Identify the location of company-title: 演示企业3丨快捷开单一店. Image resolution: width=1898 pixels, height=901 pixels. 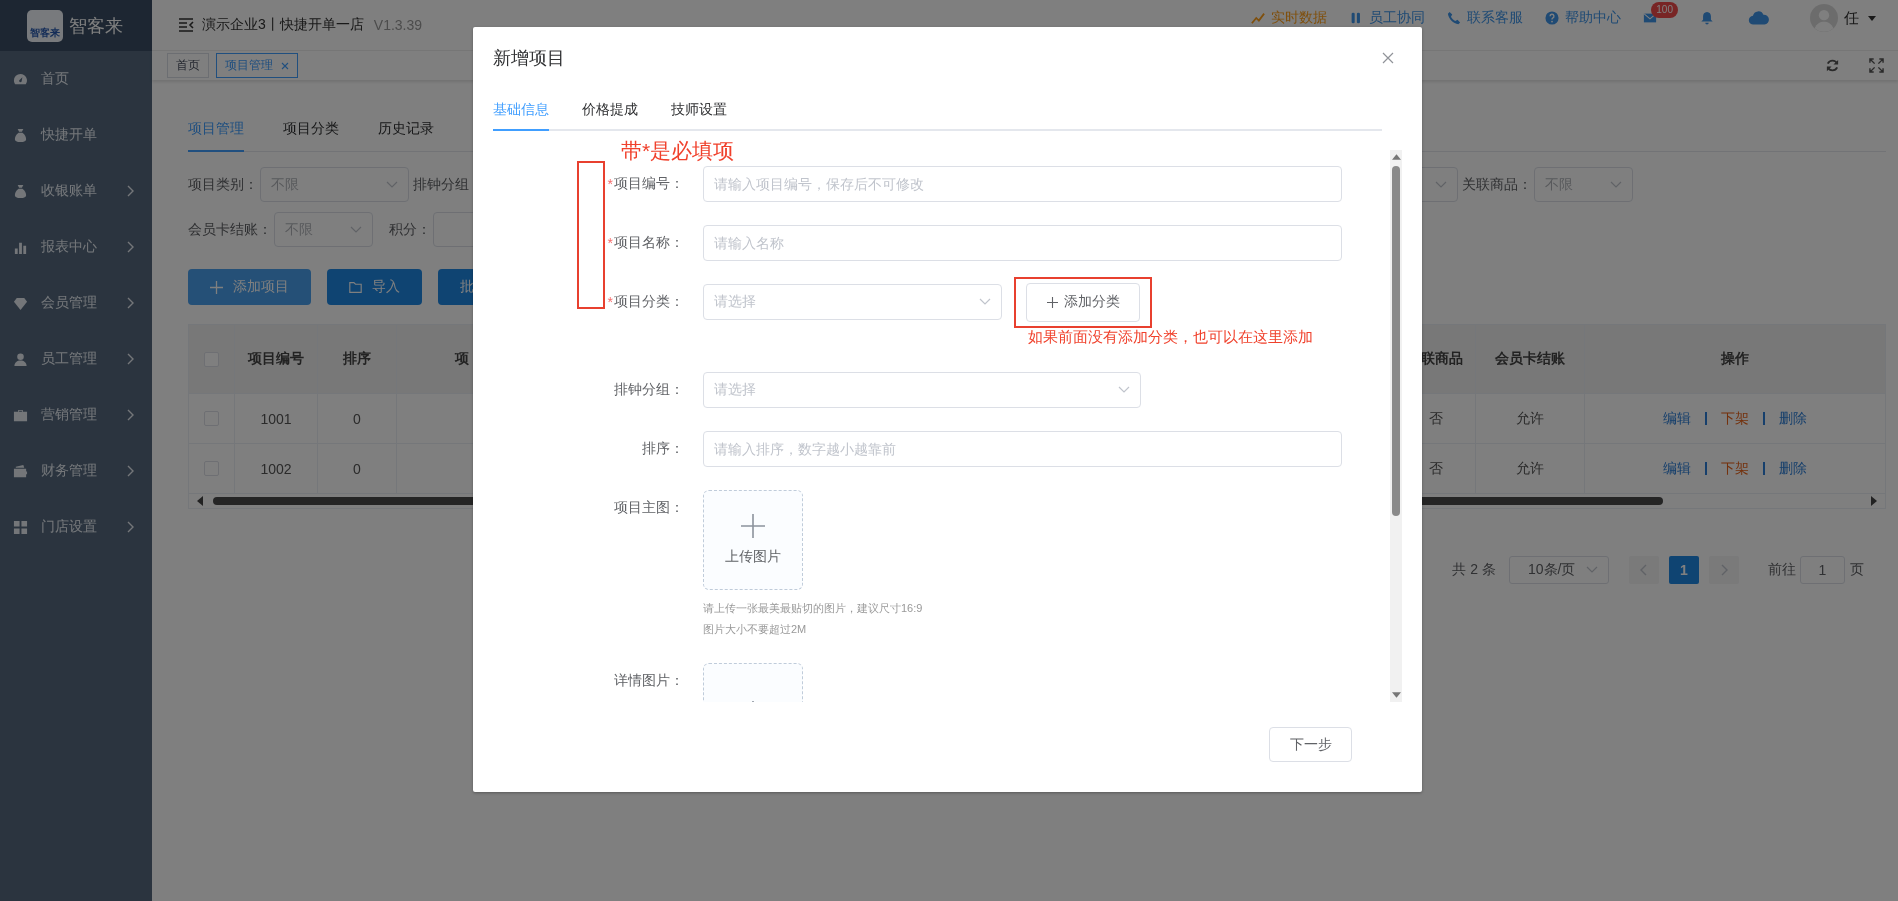
(283, 25).